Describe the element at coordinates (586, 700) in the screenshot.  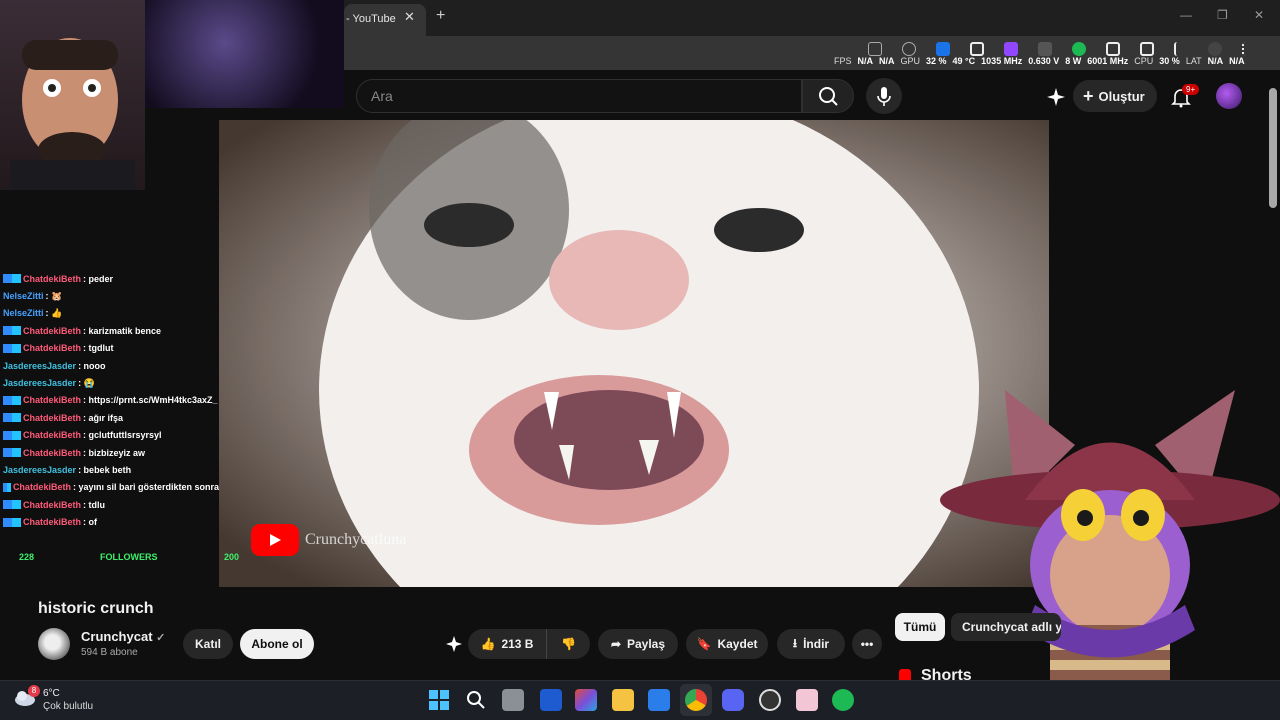
I see `office-icon` at that location.